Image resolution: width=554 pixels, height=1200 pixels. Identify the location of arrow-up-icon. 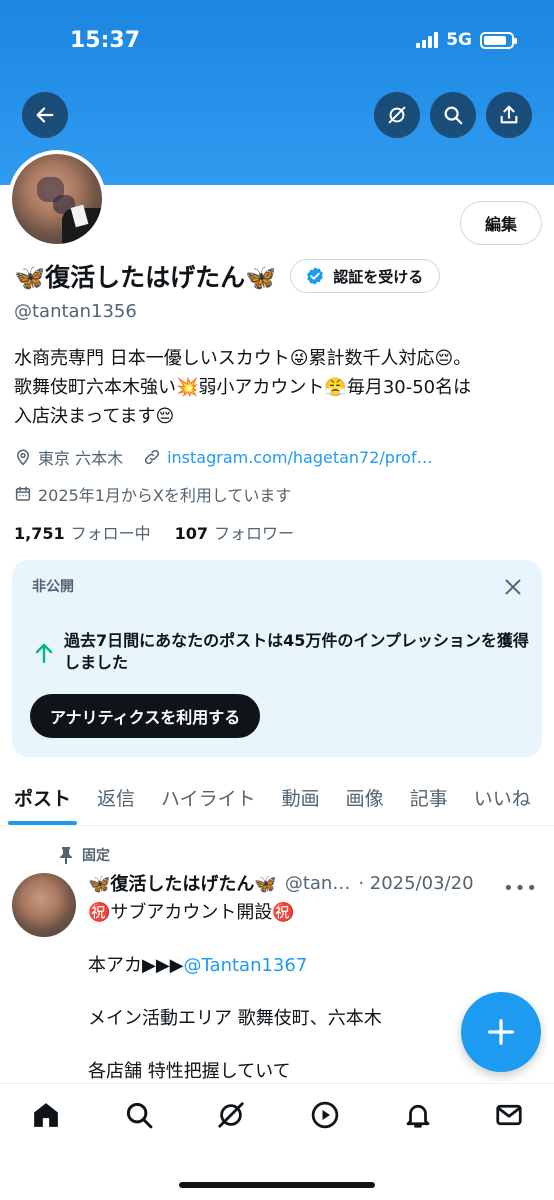
(44, 653).